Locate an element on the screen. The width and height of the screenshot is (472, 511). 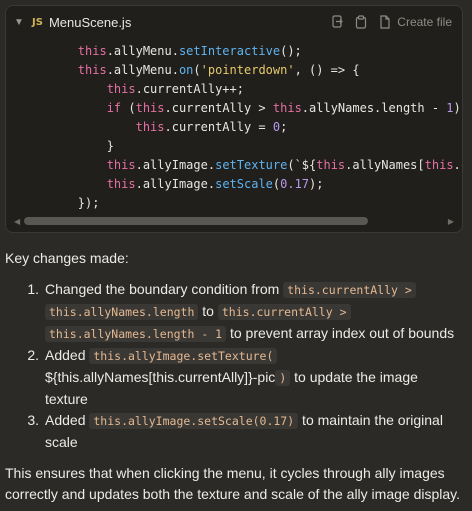
horizontal-scrollbar: ◀ ▶ is located at coordinates (234, 221).